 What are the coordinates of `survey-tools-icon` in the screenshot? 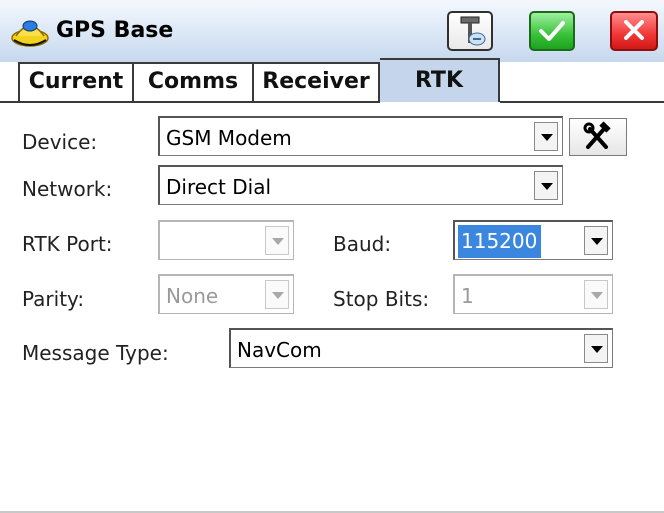 It's located at (473, 31).